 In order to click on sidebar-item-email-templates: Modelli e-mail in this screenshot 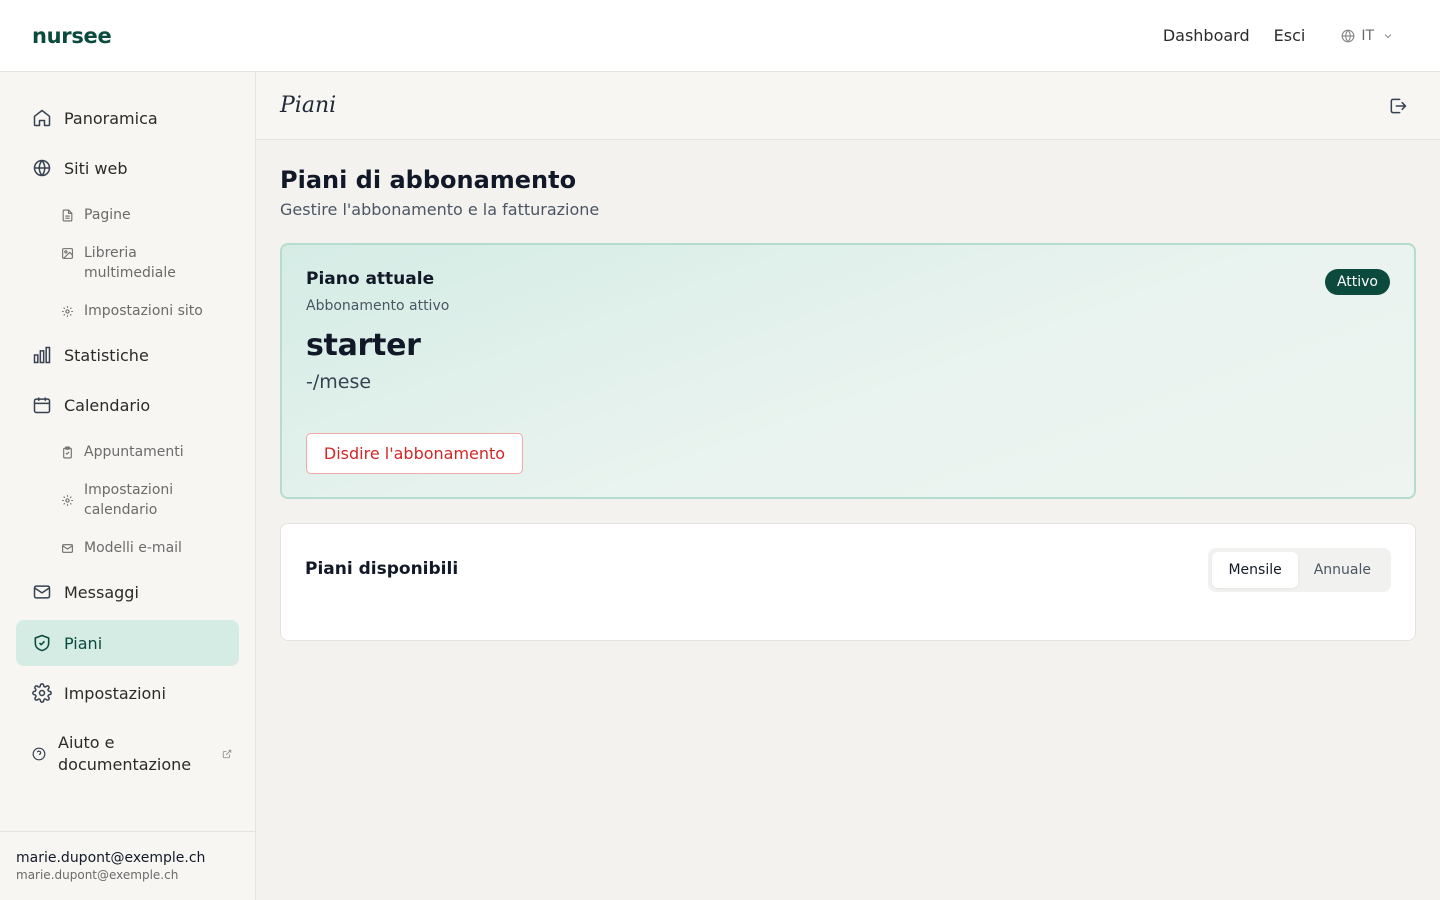, I will do `click(150, 548)`.